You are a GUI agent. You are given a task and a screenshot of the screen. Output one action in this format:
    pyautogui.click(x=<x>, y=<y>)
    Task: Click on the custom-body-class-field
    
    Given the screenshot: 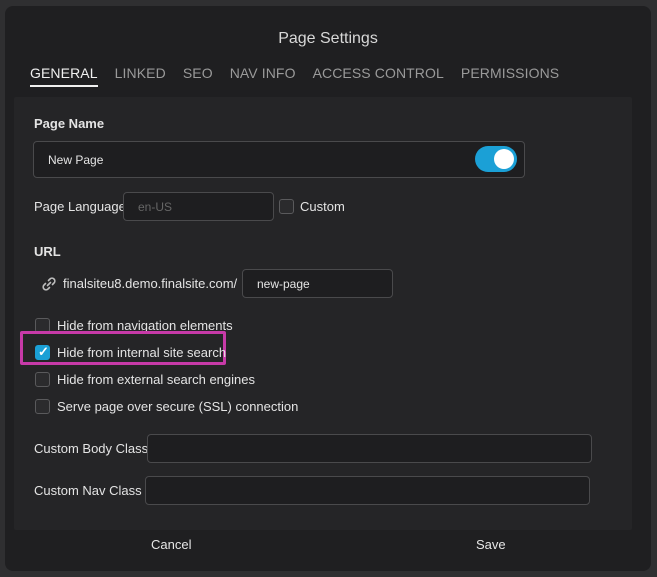 What is the action you would take?
    pyautogui.click(x=369, y=448)
    